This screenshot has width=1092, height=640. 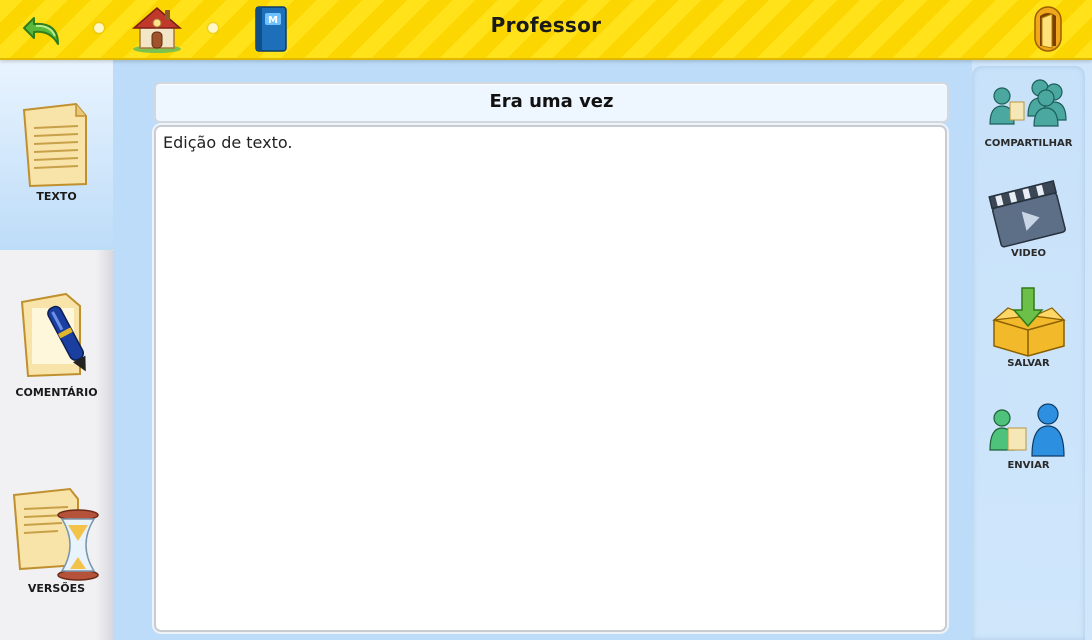 I want to click on exit-door-icon, so click(x=1051, y=29).